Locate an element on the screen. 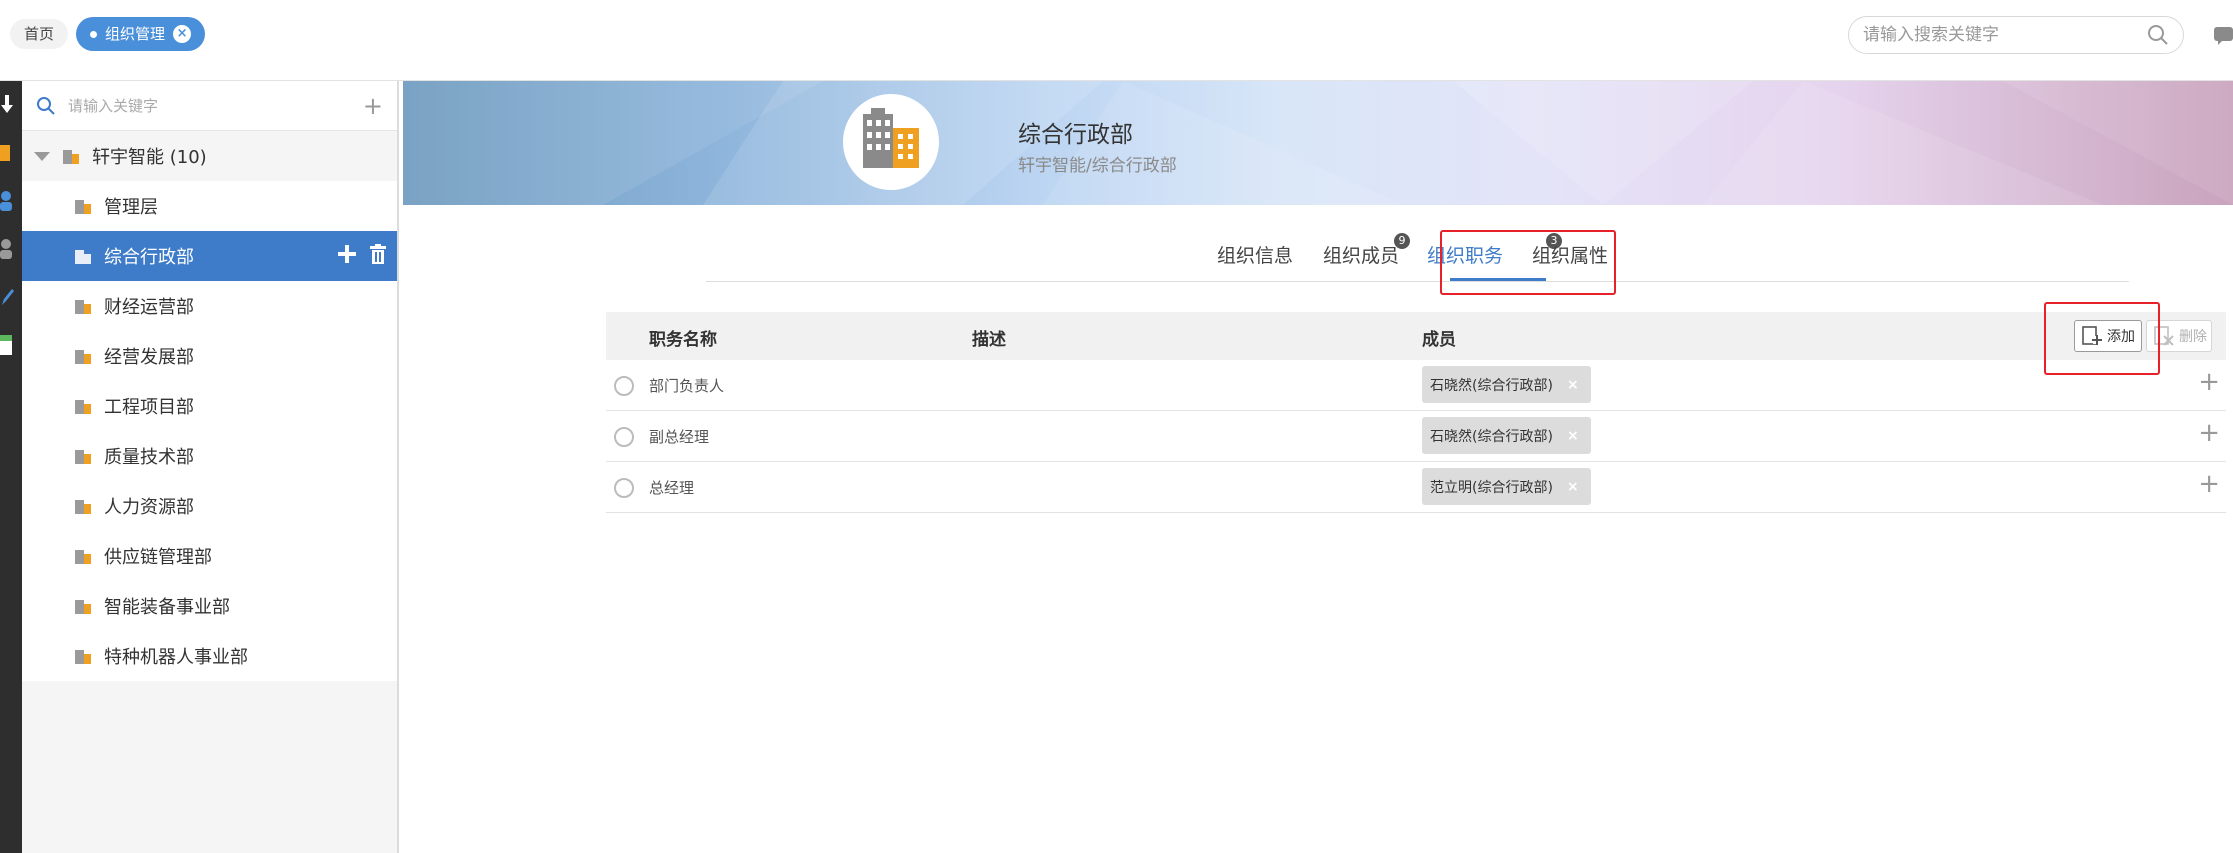 The height and width of the screenshot is (853, 2233). tree-item-label: 工程项目部 is located at coordinates (149, 407).